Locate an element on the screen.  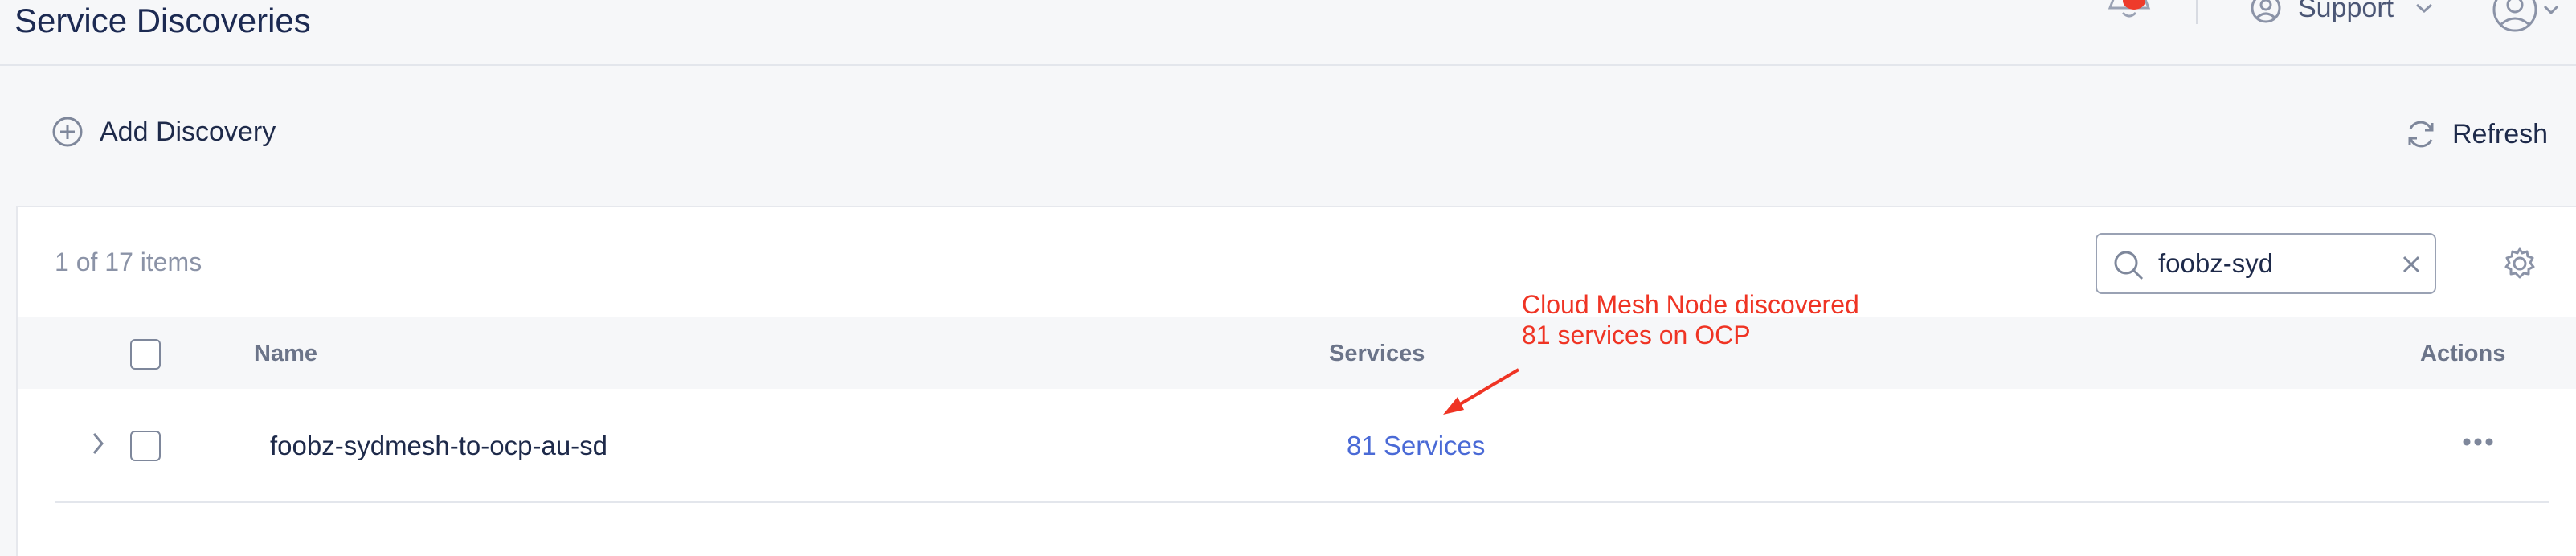
refresh-label: Refresh is located at coordinates (2501, 133).